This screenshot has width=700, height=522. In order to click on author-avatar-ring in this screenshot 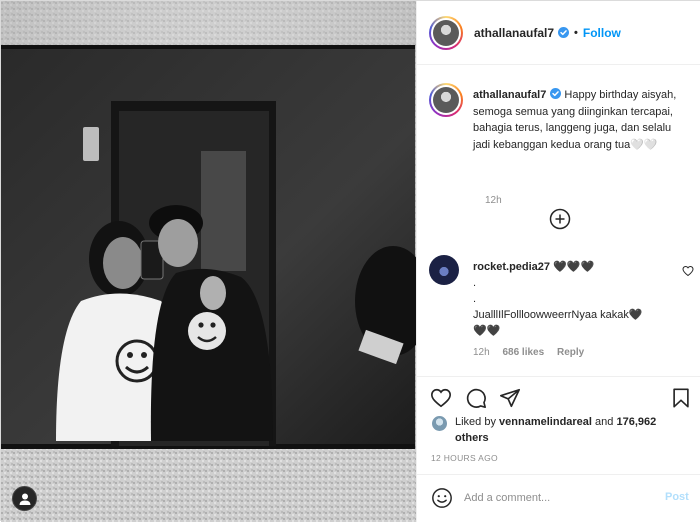, I will do `click(446, 32)`.